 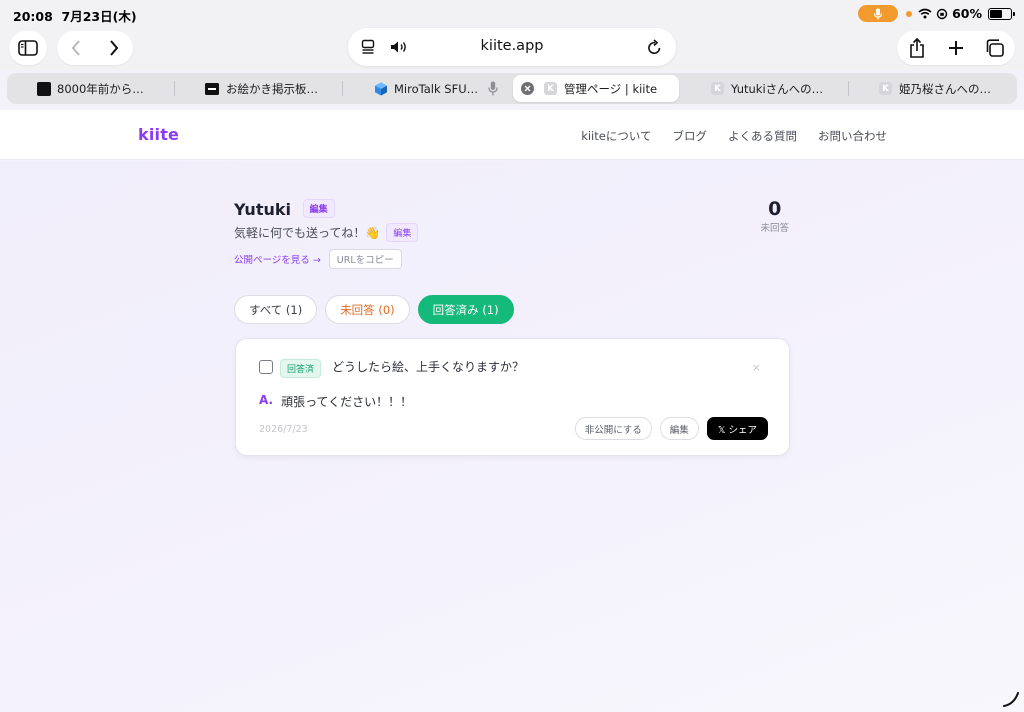 I want to click on make-private-button: 非公開にする, so click(x=613, y=428).